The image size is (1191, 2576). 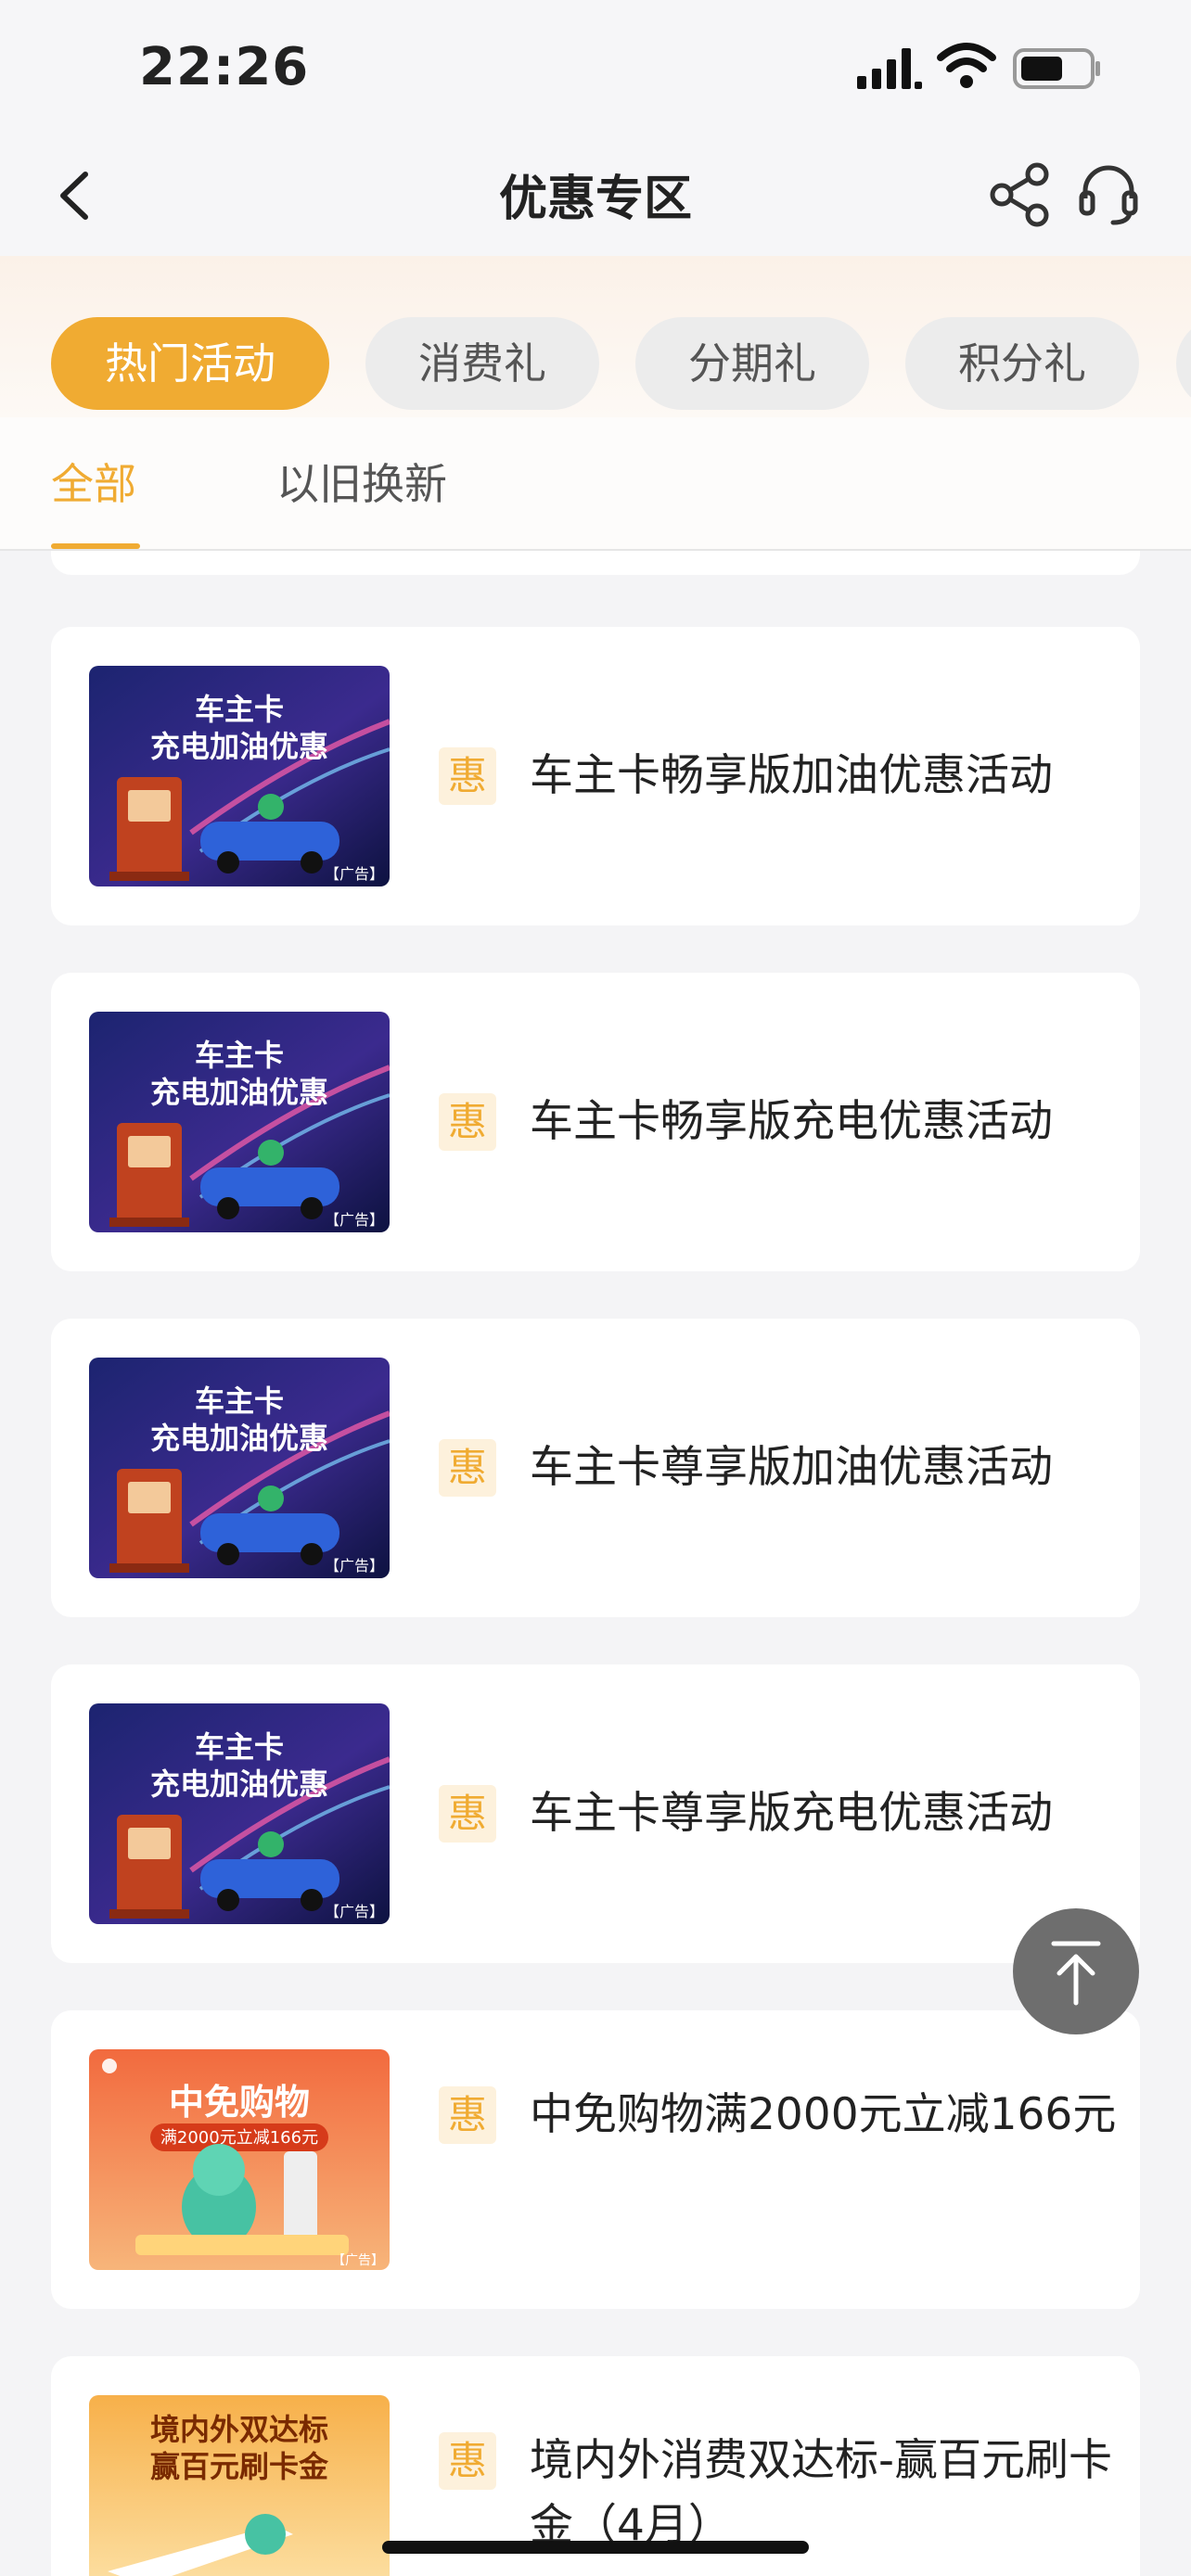 I want to click on offer-title: 车主卡尊享版充电优惠活动, so click(x=791, y=1813).